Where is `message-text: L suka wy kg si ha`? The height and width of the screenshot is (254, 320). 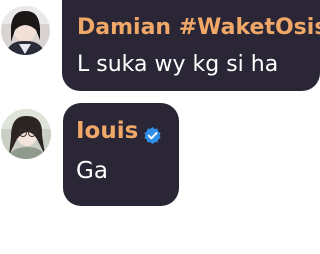
message-text: L suka wy kg si ha is located at coordinates (178, 64).